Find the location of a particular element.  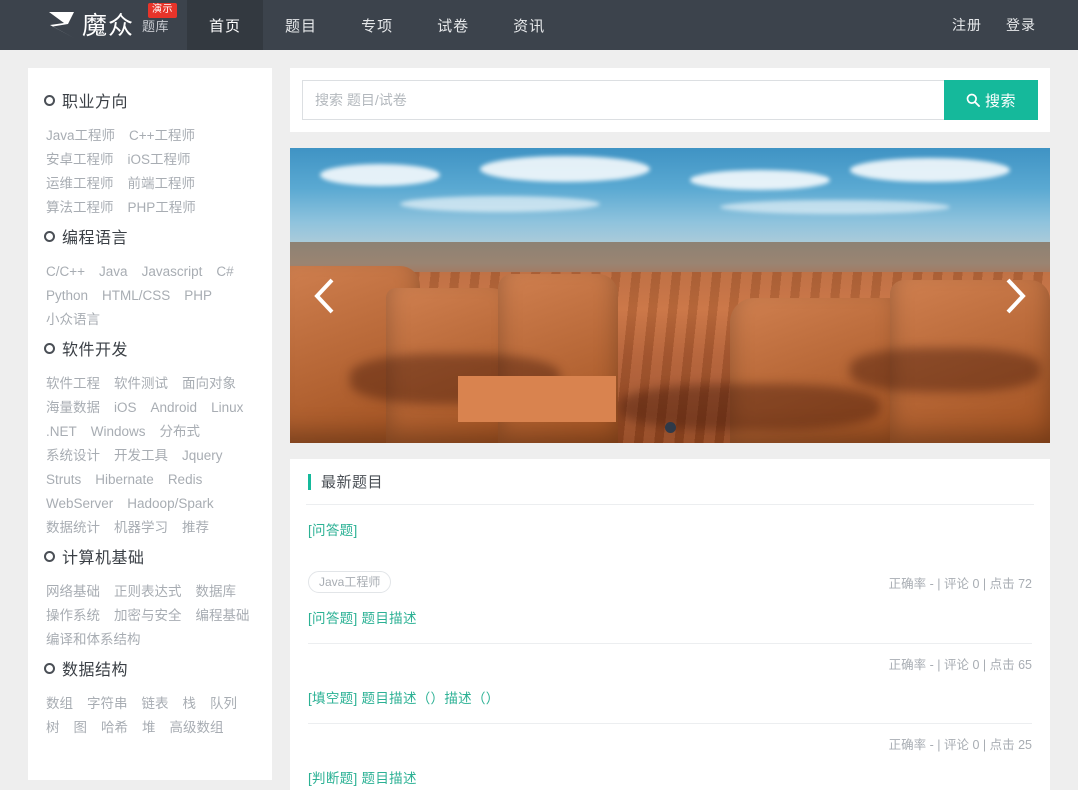

sidebar-tag-link: Hibernate is located at coordinates (124, 480).